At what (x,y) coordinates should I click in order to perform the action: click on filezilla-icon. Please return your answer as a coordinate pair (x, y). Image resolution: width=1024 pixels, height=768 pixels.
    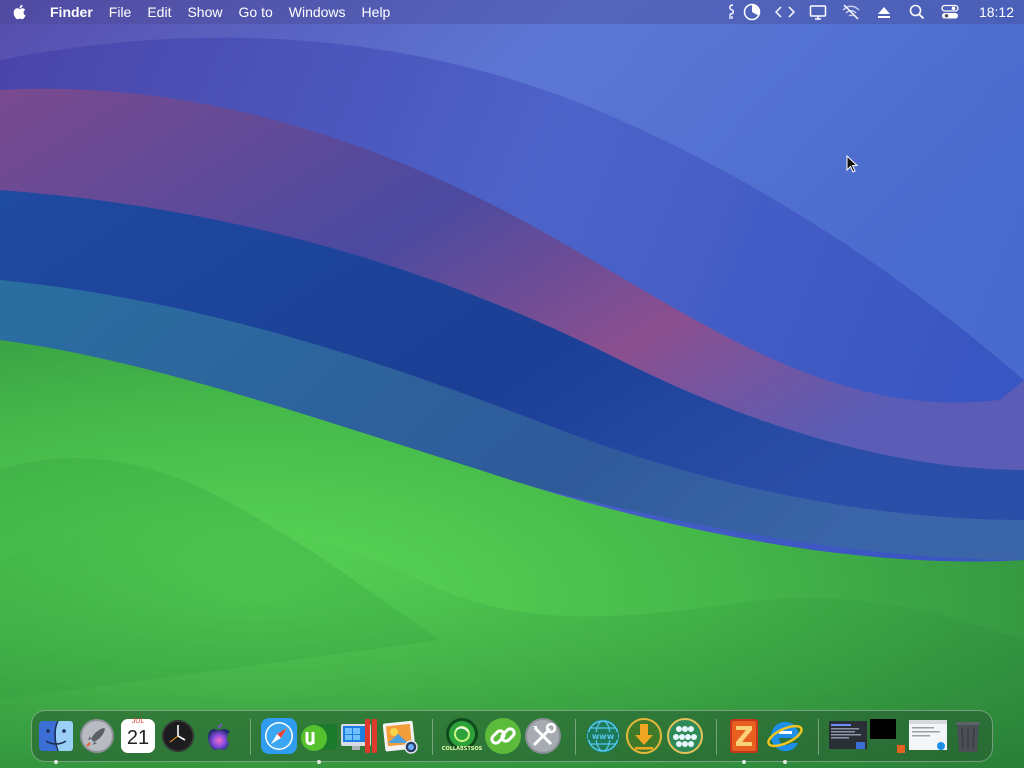
    Looking at the image, I should click on (744, 736).